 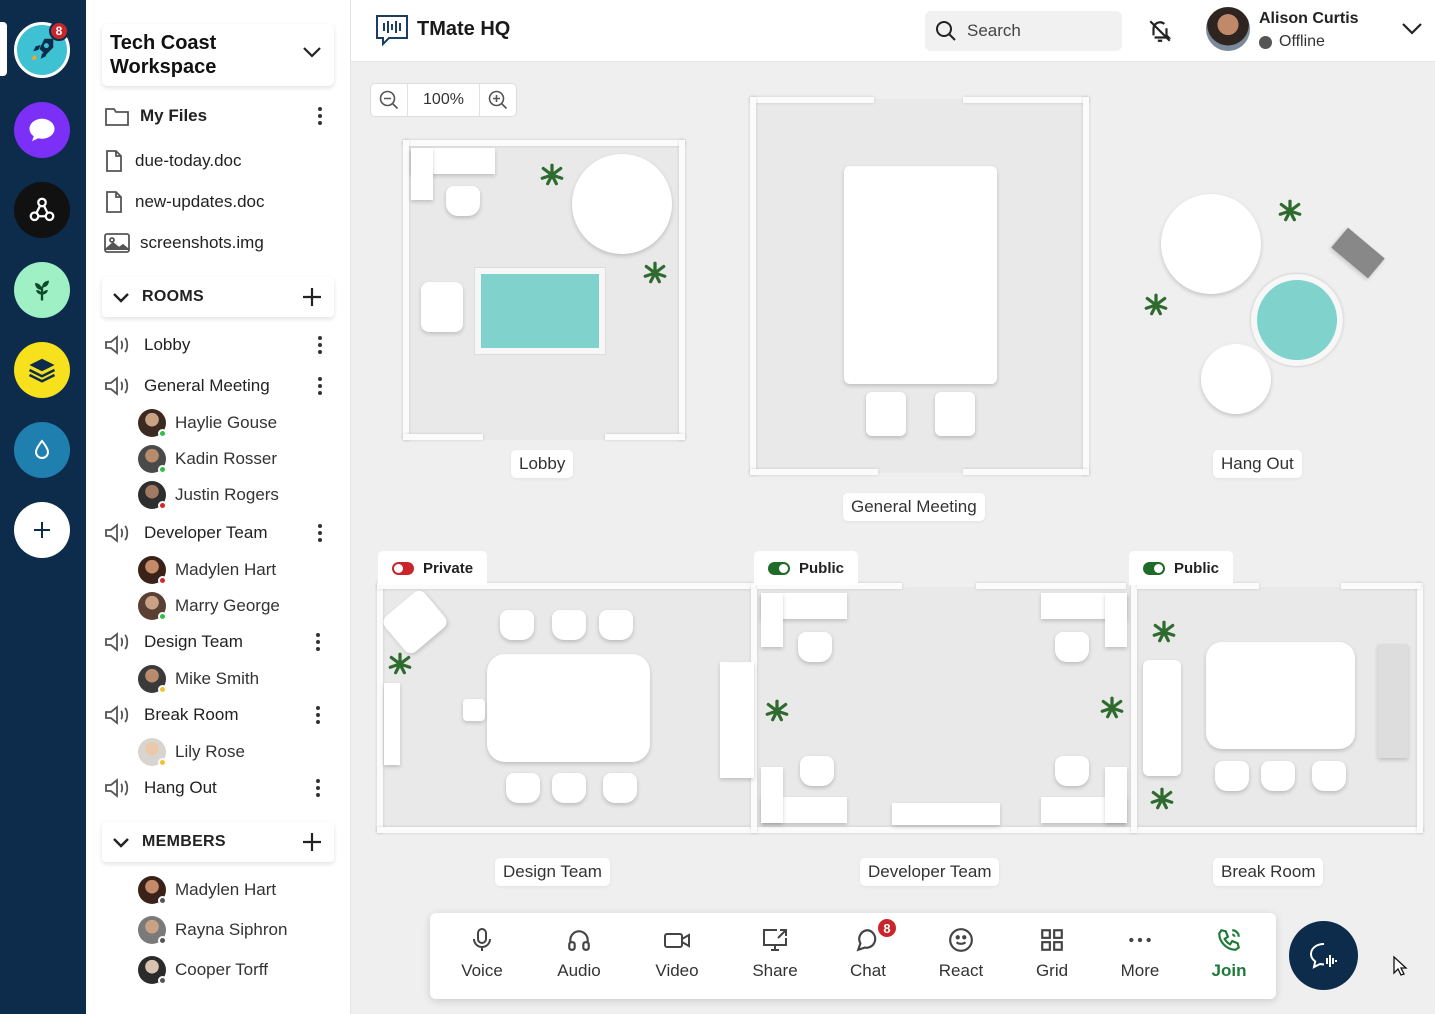 I want to click on react-button: React, so click(x=961, y=958).